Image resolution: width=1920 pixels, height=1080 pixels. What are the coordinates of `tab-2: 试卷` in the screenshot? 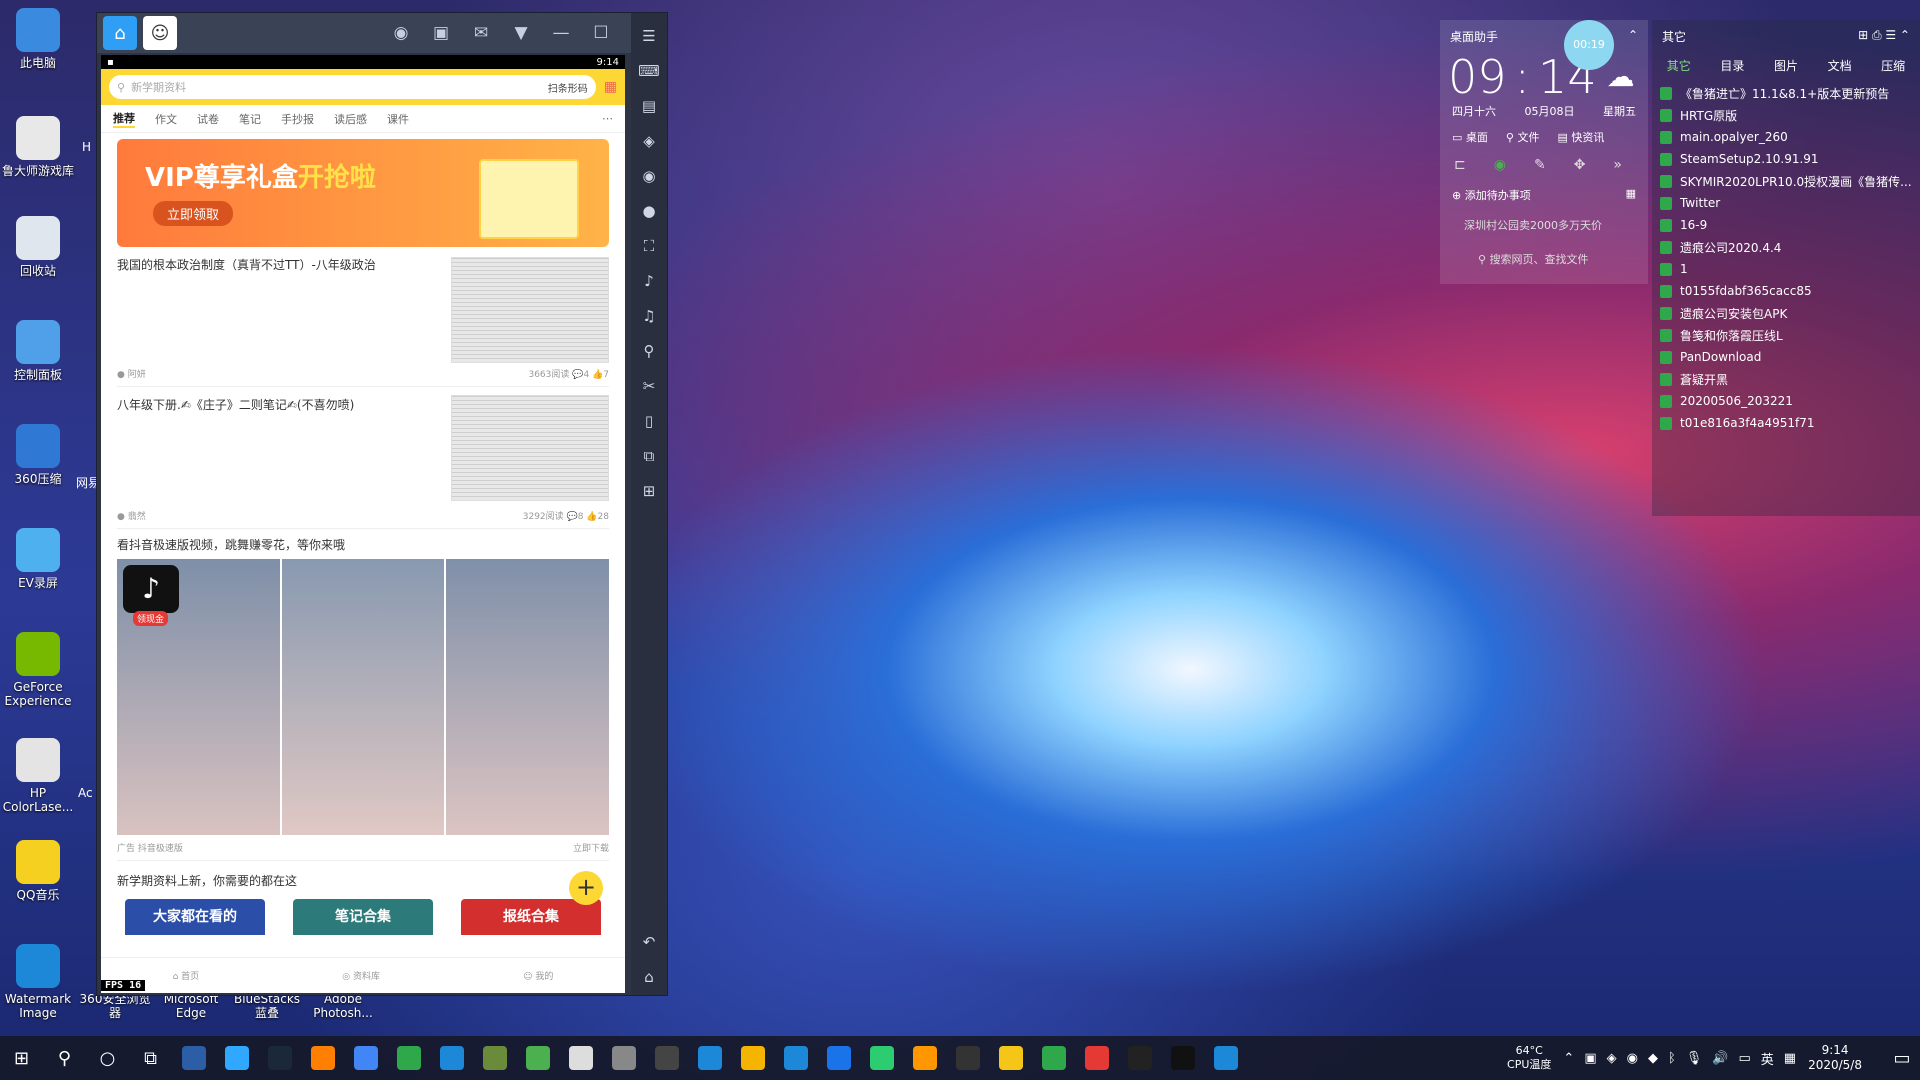 It's located at (208, 119).